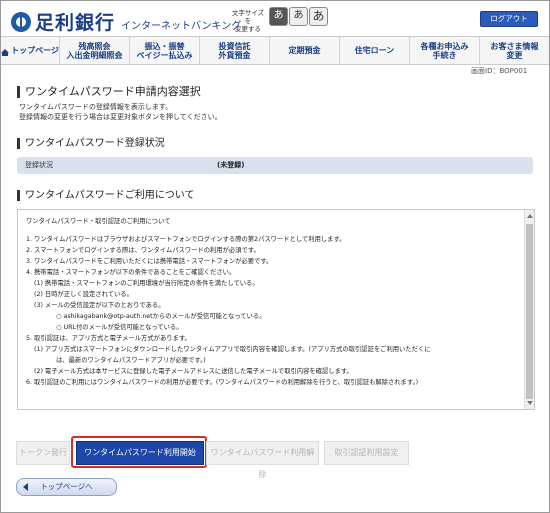  Describe the element at coordinates (181, 26) in the screenshot. I see `service-name: インターネットバンキング` at that location.